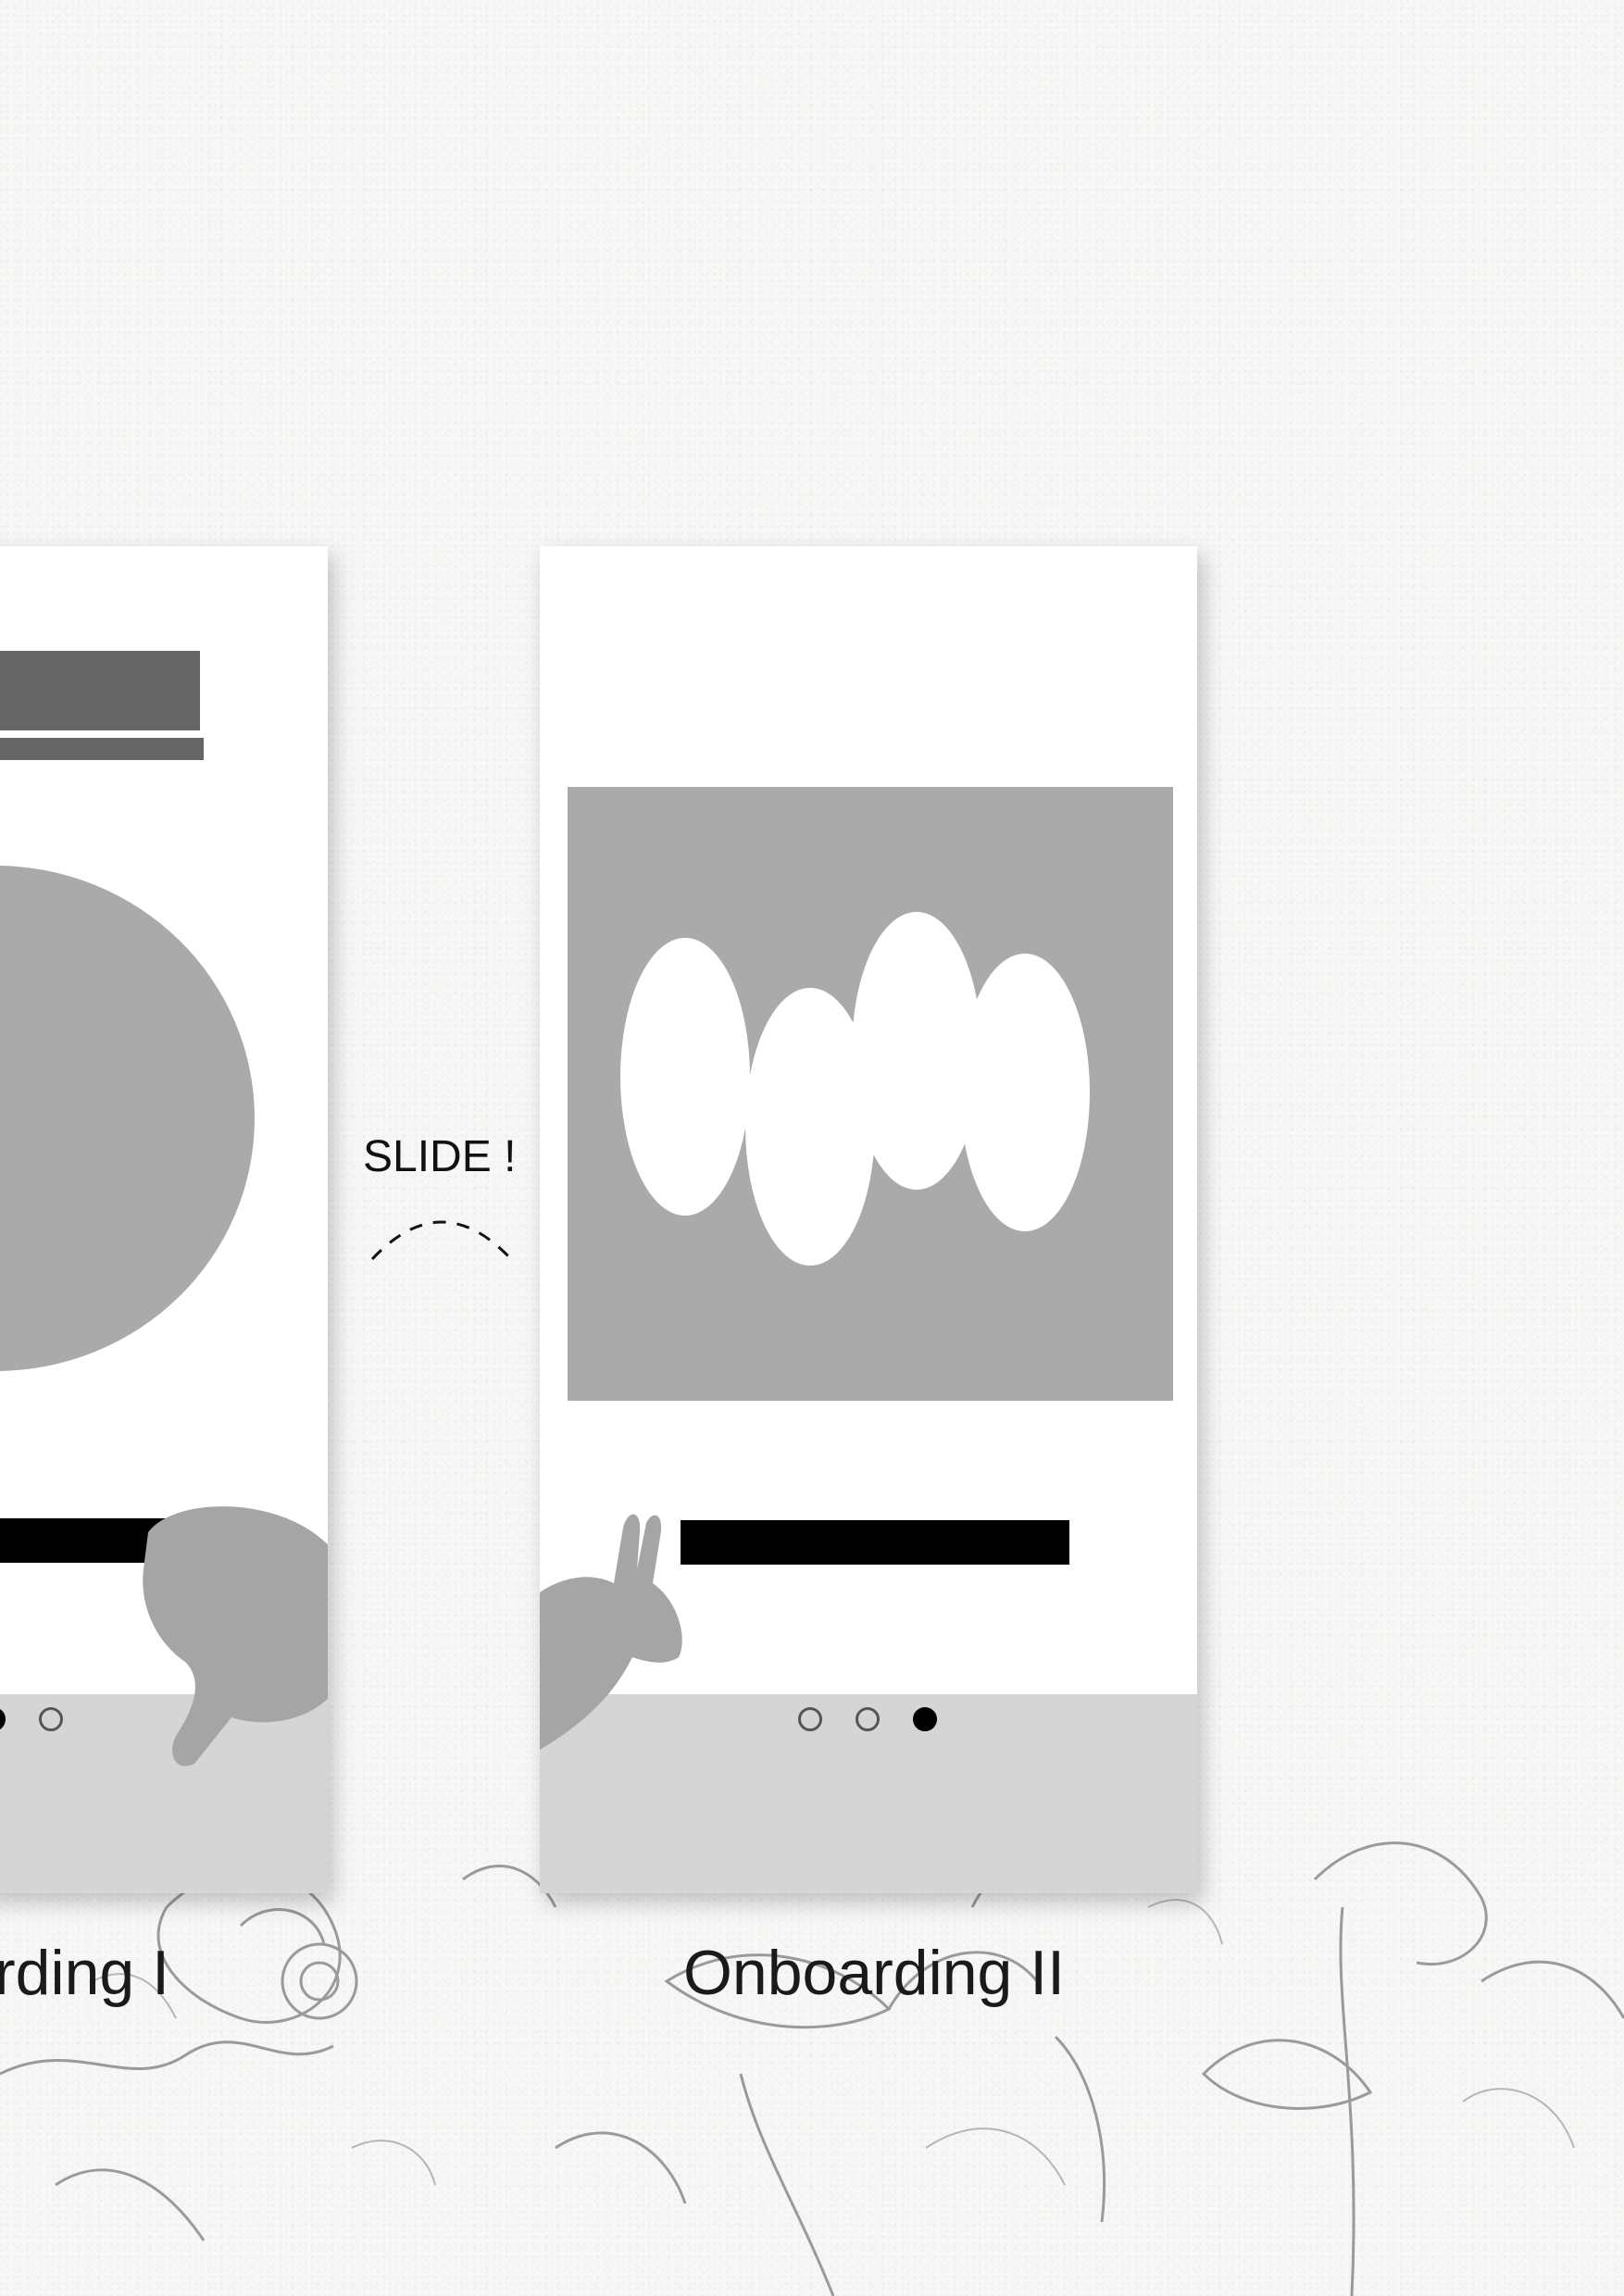 The image size is (1624, 2296). What do you see at coordinates (84, 1973) in the screenshot?
I see `screen-caption-1: rding I` at bounding box center [84, 1973].